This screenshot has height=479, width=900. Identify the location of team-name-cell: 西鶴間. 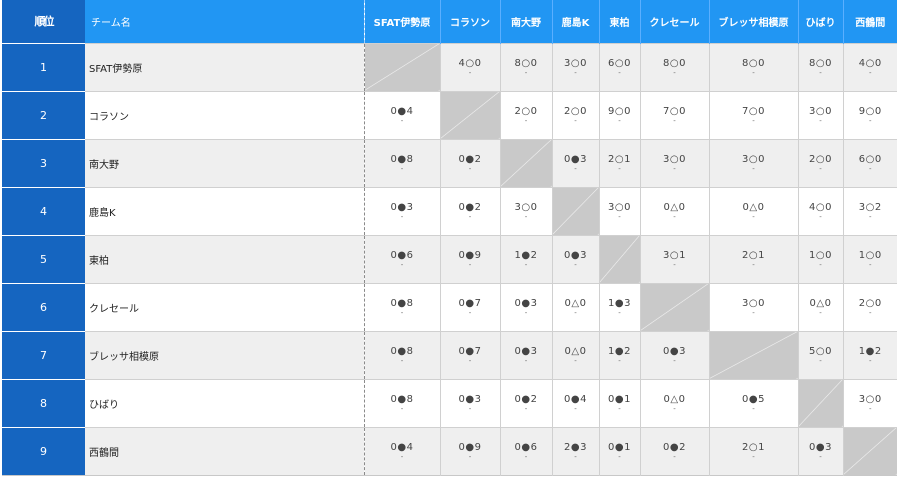
(224, 450).